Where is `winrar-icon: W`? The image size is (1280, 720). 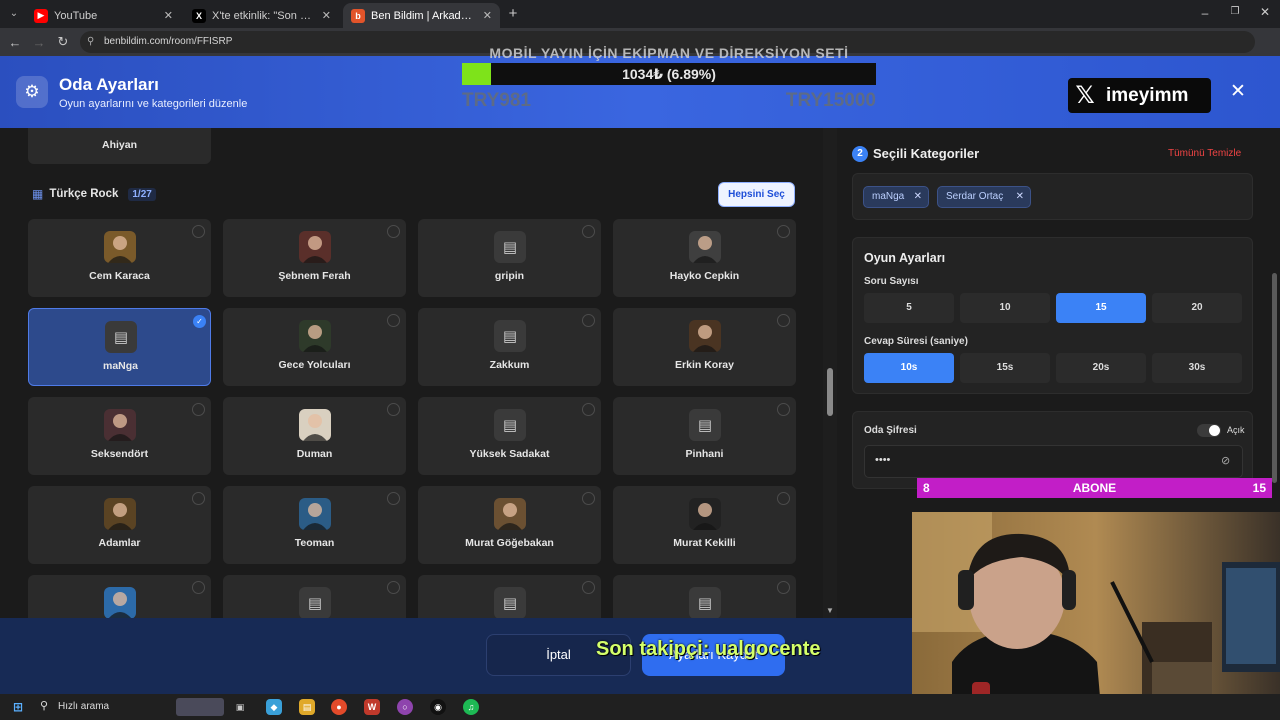 winrar-icon: W is located at coordinates (372, 707).